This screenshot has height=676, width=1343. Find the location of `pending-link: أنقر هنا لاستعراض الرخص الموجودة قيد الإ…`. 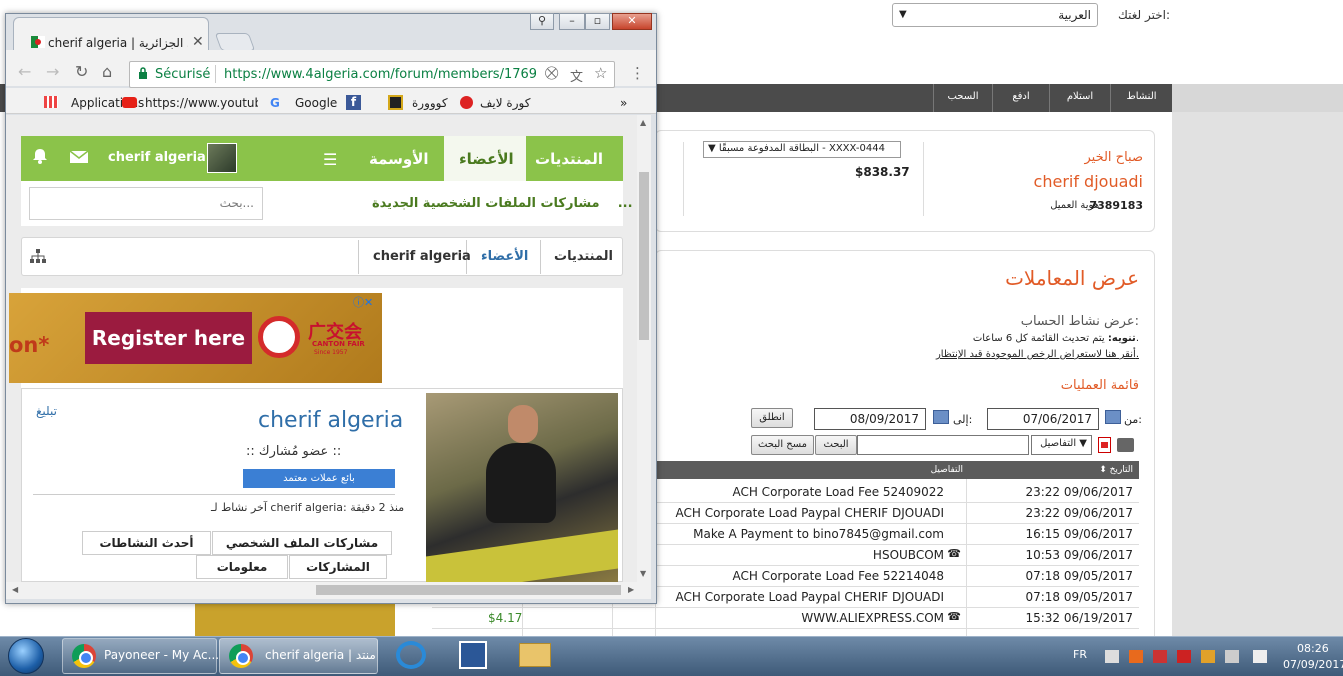

pending-link: أنقر هنا لاستعراض الرخص الموجودة قيد الإ… is located at coordinates (1037, 354).